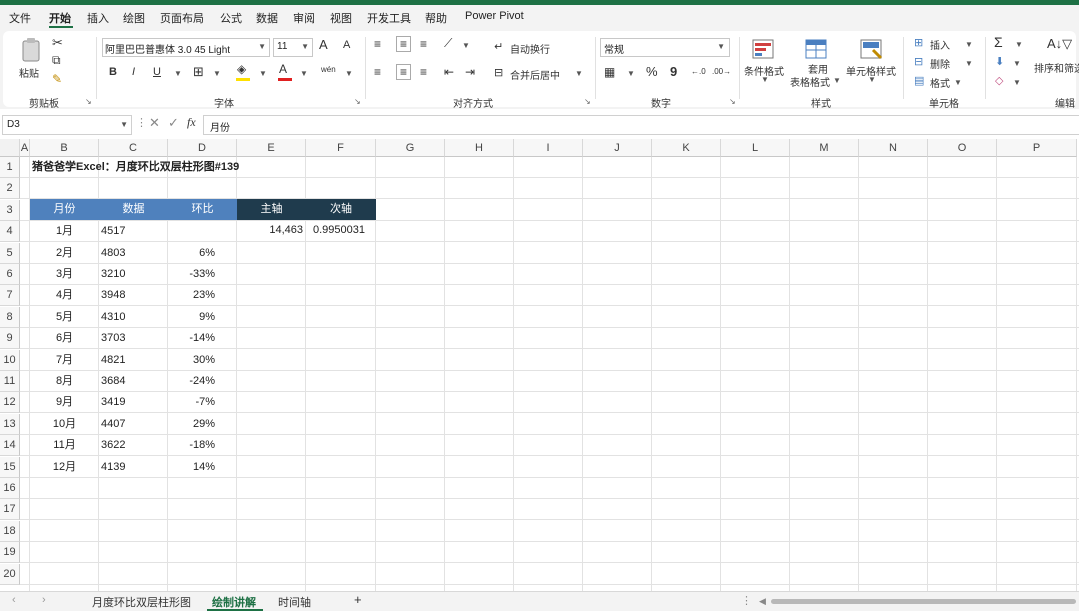 The width and height of the screenshot is (1079, 611). I want to click on column-header: C, so click(133, 148).